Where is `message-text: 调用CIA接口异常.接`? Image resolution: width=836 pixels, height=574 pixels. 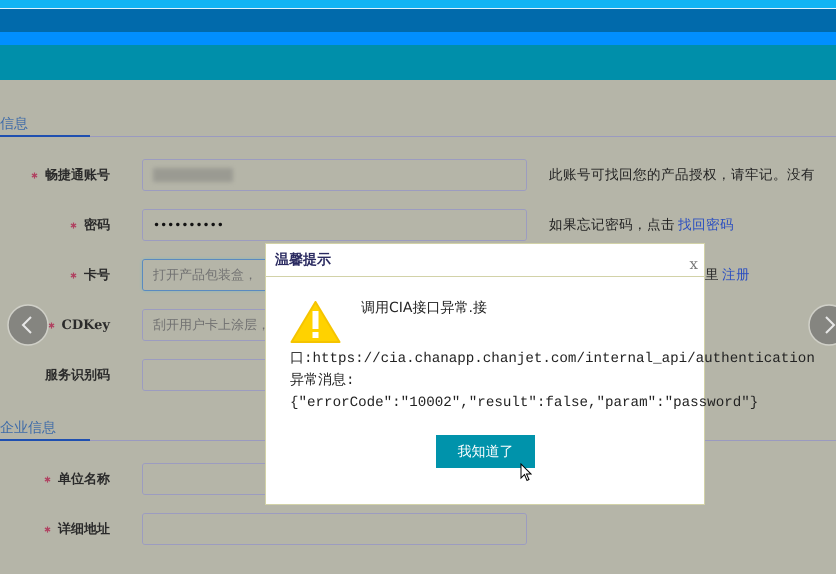
message-text: 调用CIA接口异常.接 is located at coordinates (424, 308).